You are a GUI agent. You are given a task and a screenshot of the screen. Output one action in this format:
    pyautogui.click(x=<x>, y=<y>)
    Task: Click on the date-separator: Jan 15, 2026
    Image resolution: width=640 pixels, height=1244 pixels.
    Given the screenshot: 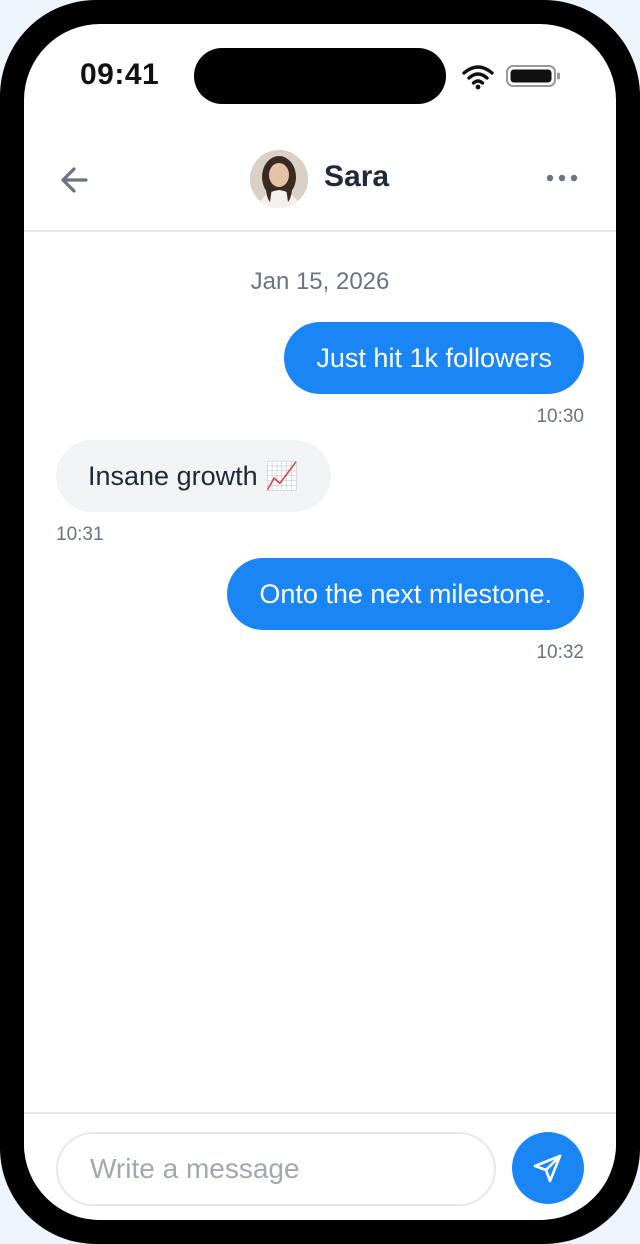 What is the action you would take?
    pyautogui.click(x=320, y=281)
    